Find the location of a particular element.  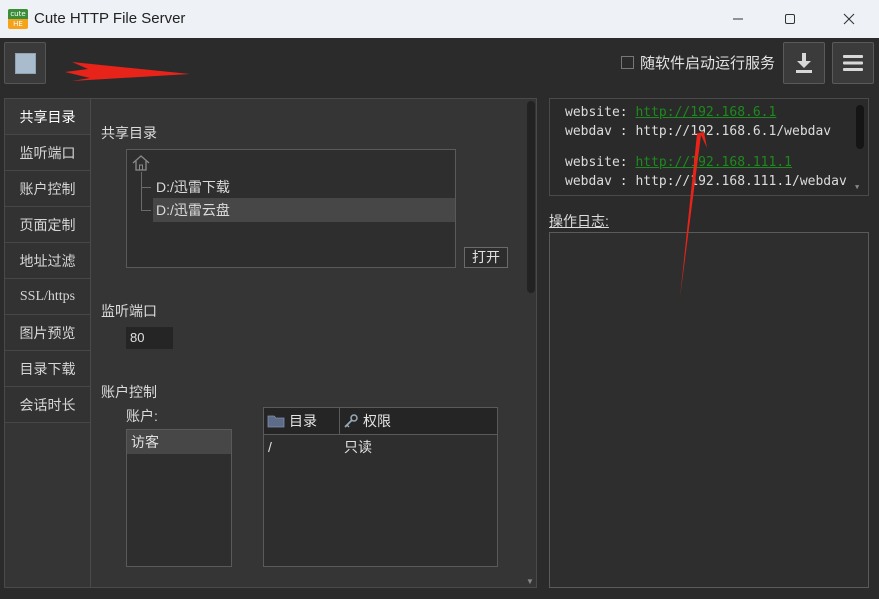

url-line: webdav : http://192.168.111.1/webdav is located at coordinates (706, 181).